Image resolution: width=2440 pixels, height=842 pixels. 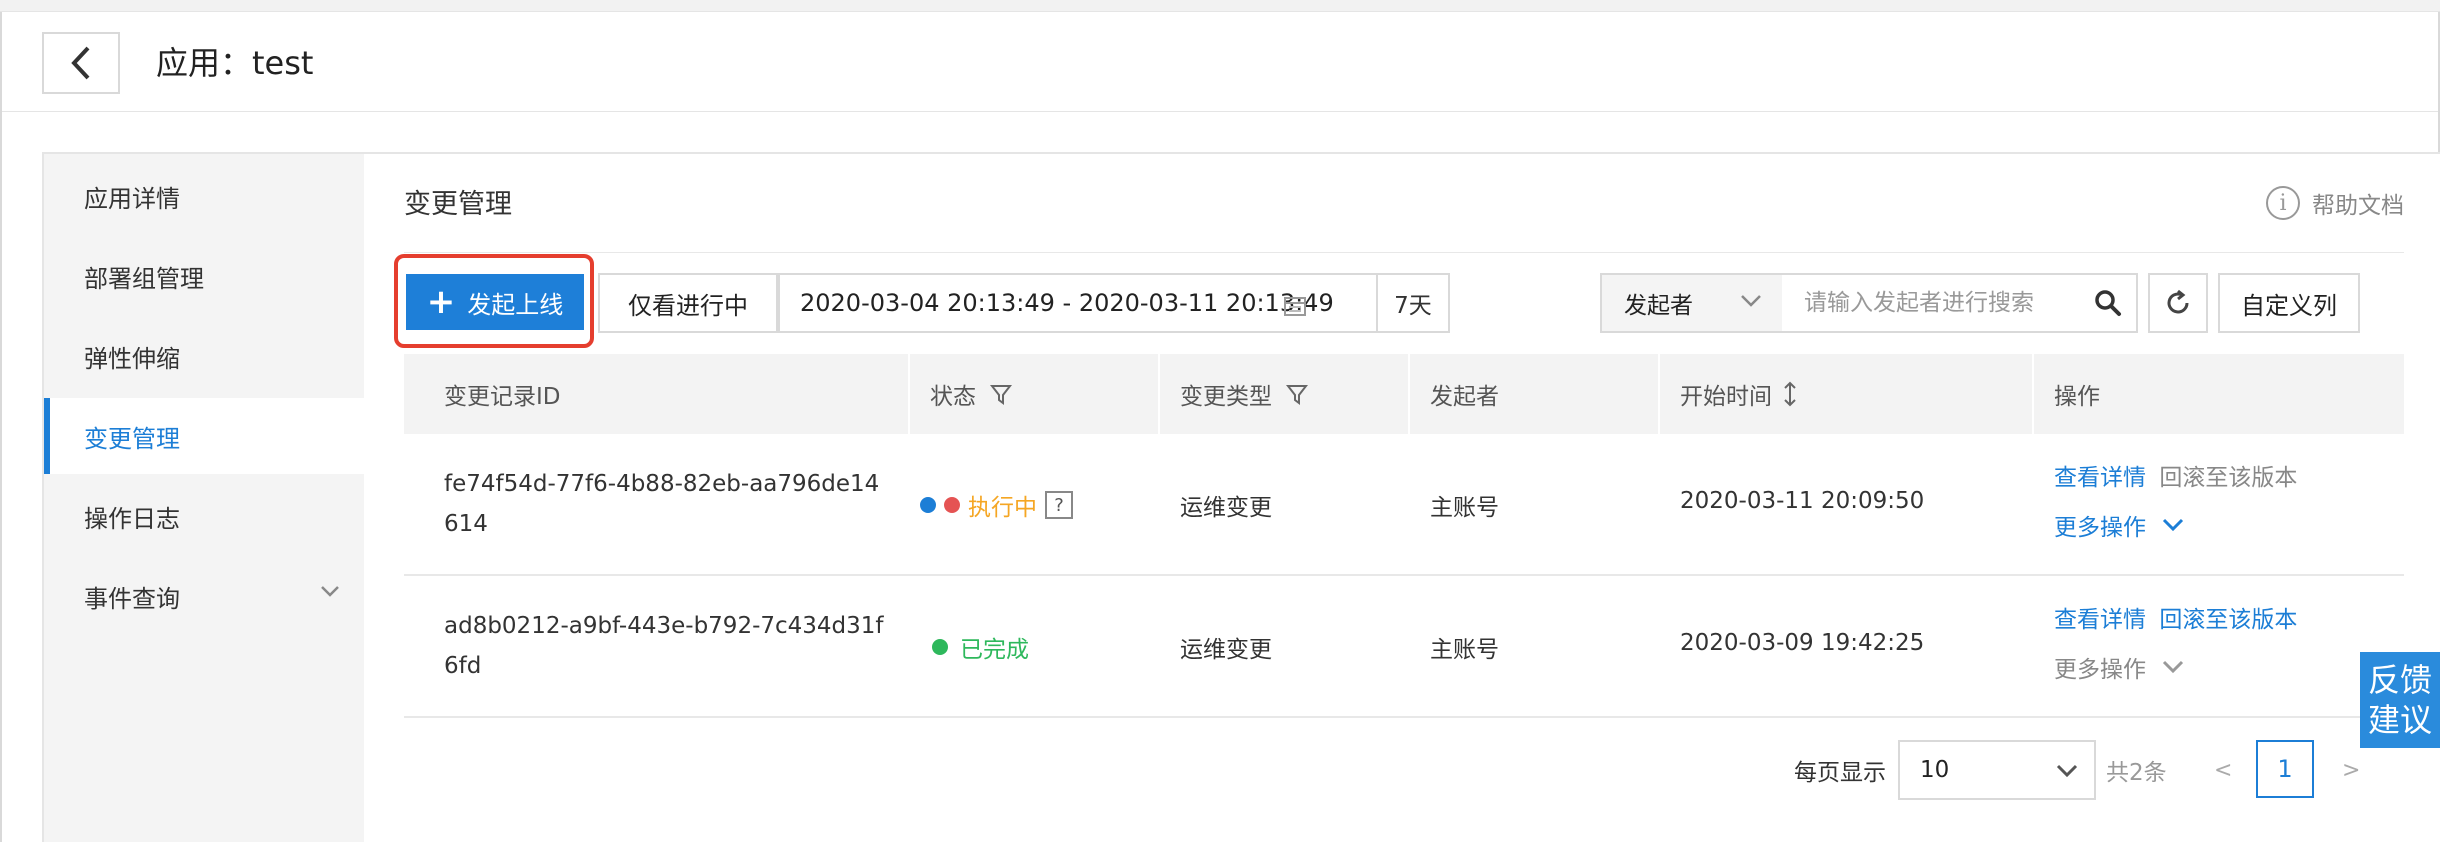 What do you see at coordinates (204, 196) in the screenshot?
I see `sidebar-item-app-details: 应用详情` at bounding box center [204, 196].